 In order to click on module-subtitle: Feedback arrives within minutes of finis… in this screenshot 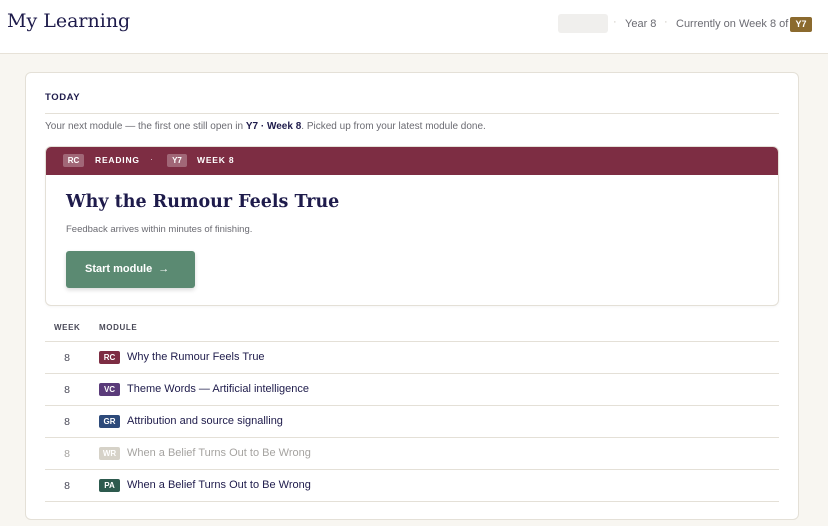, I will do `click(159, 229)`.